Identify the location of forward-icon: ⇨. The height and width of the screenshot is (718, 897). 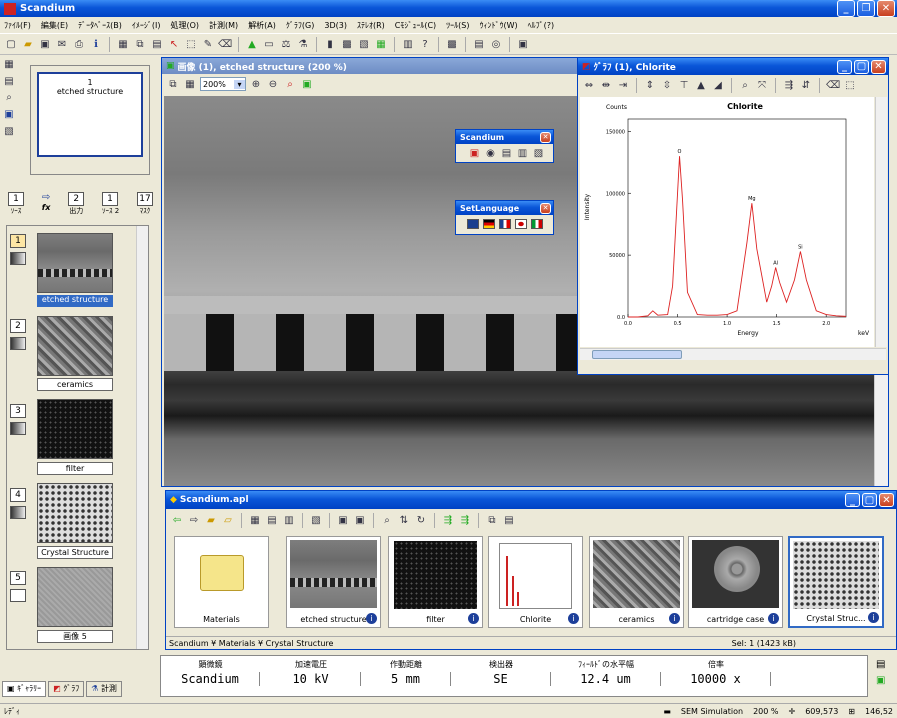
(194, 520).